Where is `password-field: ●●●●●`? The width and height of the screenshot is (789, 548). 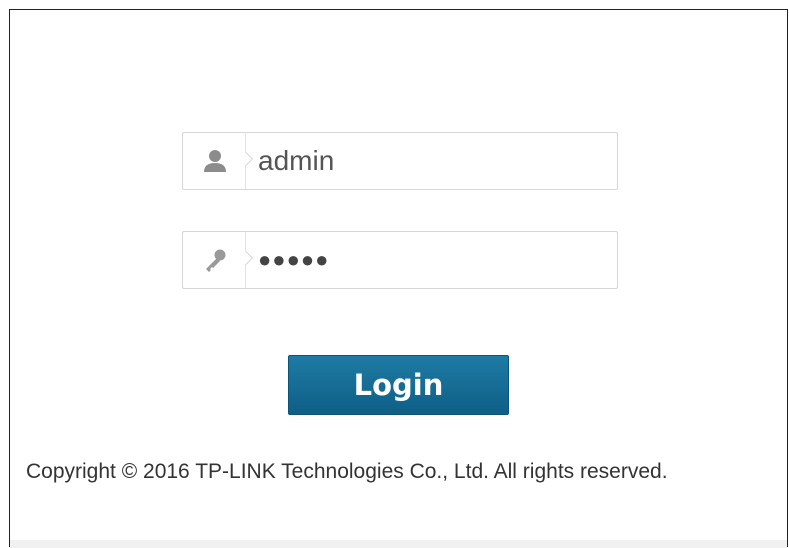
password-field: ●●●●● is located at coordinates (400, 260).